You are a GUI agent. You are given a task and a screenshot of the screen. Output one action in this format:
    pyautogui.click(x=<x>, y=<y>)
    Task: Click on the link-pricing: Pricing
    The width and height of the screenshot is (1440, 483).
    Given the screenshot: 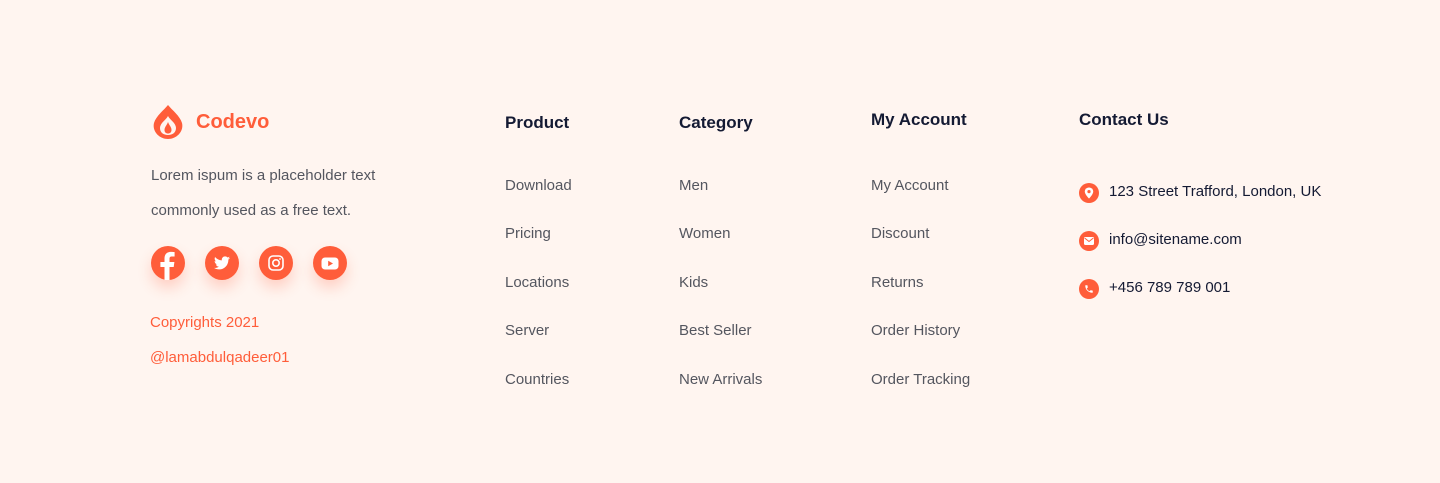 What is the action you would take?
    pyautogui.click(x=538, y=248)
    